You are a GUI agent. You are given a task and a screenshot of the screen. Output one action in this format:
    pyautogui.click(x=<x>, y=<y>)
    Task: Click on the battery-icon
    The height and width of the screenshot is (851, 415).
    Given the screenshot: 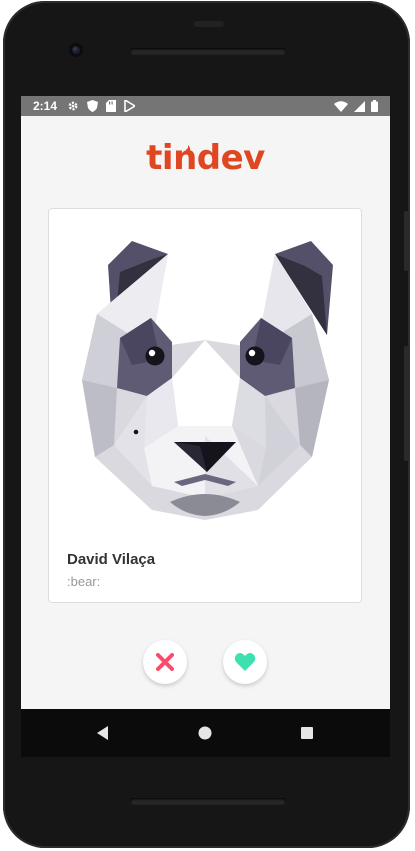 What is the action you would take?
    pyautogui.click(x=374, y=106)
    